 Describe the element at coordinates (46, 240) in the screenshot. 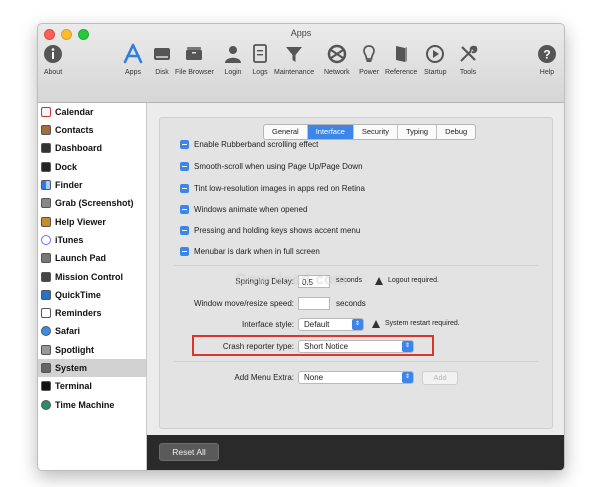

I see `itunes-icon` at that location.